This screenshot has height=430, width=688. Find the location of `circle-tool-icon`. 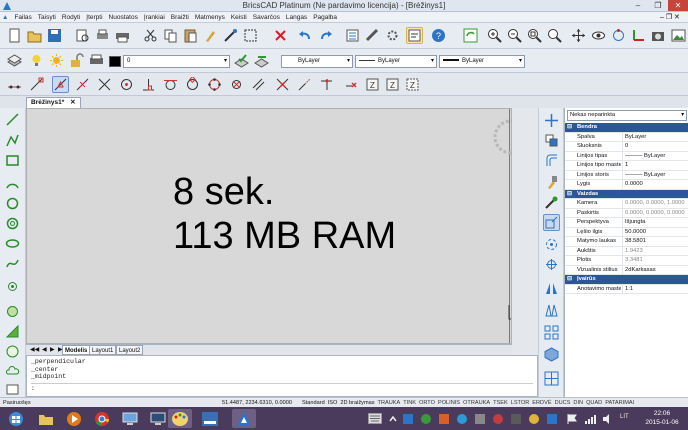

circle-tool-icon is located at coordinates (12, 203).